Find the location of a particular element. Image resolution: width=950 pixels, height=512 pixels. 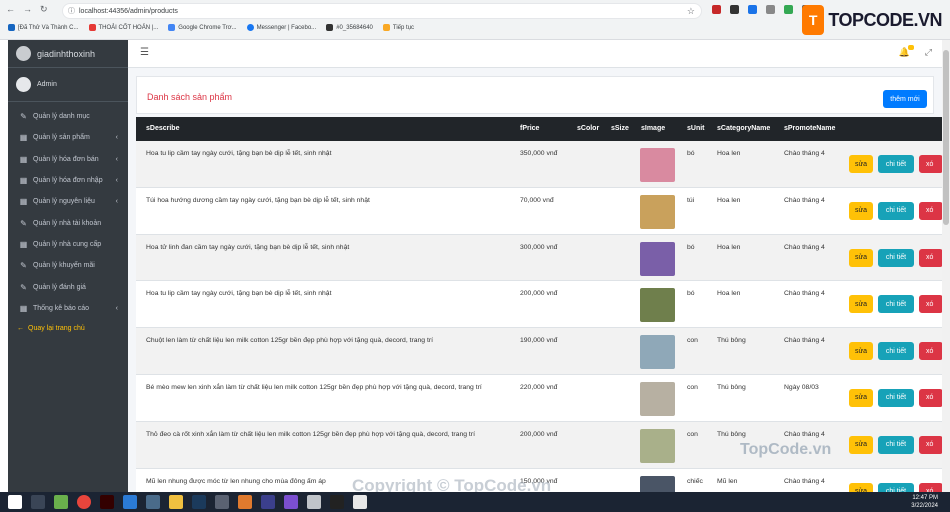

back-arrow-icon: ← is located at coordinates (10, 9).